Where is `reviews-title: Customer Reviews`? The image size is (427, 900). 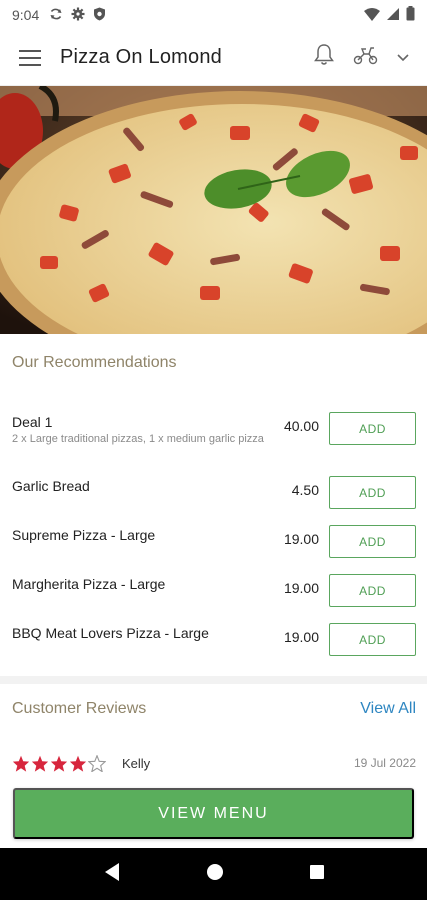
reviews-title: Customer Reviews is located at coordinates (79, 708).